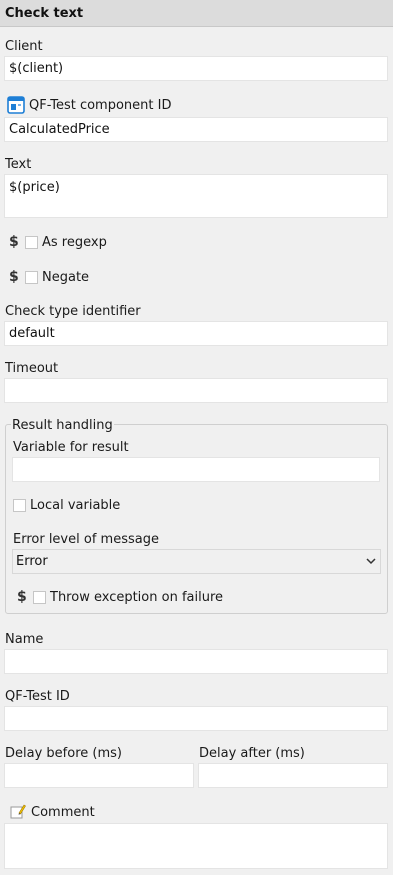 This screenshot has height=875, width=393. Describe the element at coordinates (63, 753) in the screenshot. I see `delay-before-label: Delay before (ms)` at that location.